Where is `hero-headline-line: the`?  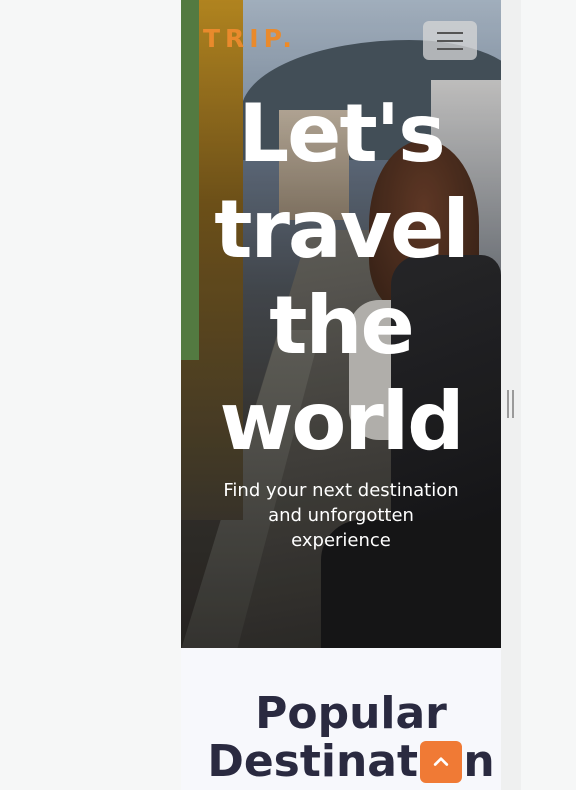 hero-headline-line: the is located at coordinates (341, 325).